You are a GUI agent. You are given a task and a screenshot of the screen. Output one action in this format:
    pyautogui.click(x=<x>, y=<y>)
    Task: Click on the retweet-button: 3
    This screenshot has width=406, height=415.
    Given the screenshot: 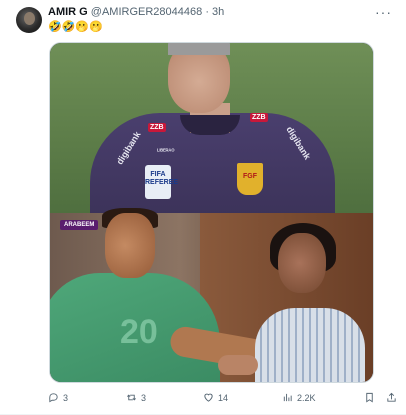 What is the action you would take?
    pyautogui.click(x=136, y=397)
    